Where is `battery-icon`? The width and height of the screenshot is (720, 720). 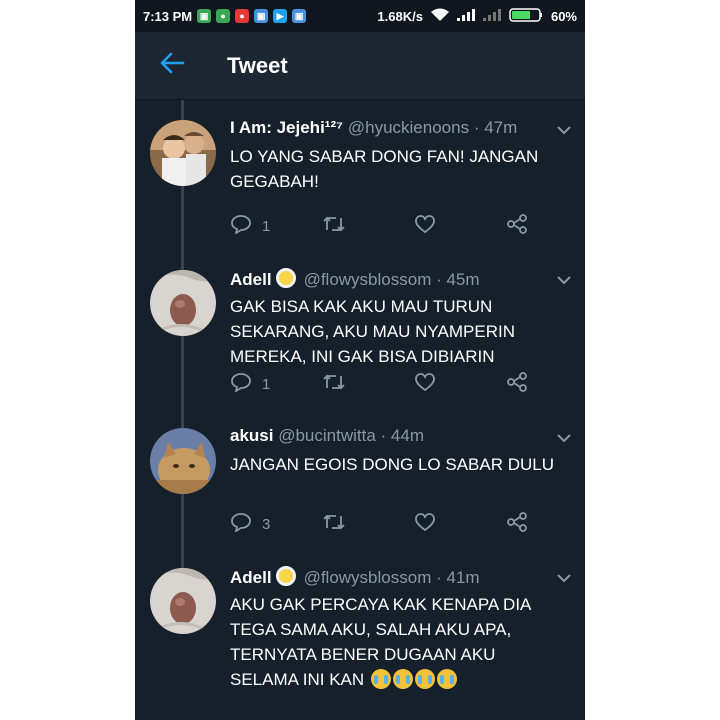 battery-icon is located at coordinates (526, 16).